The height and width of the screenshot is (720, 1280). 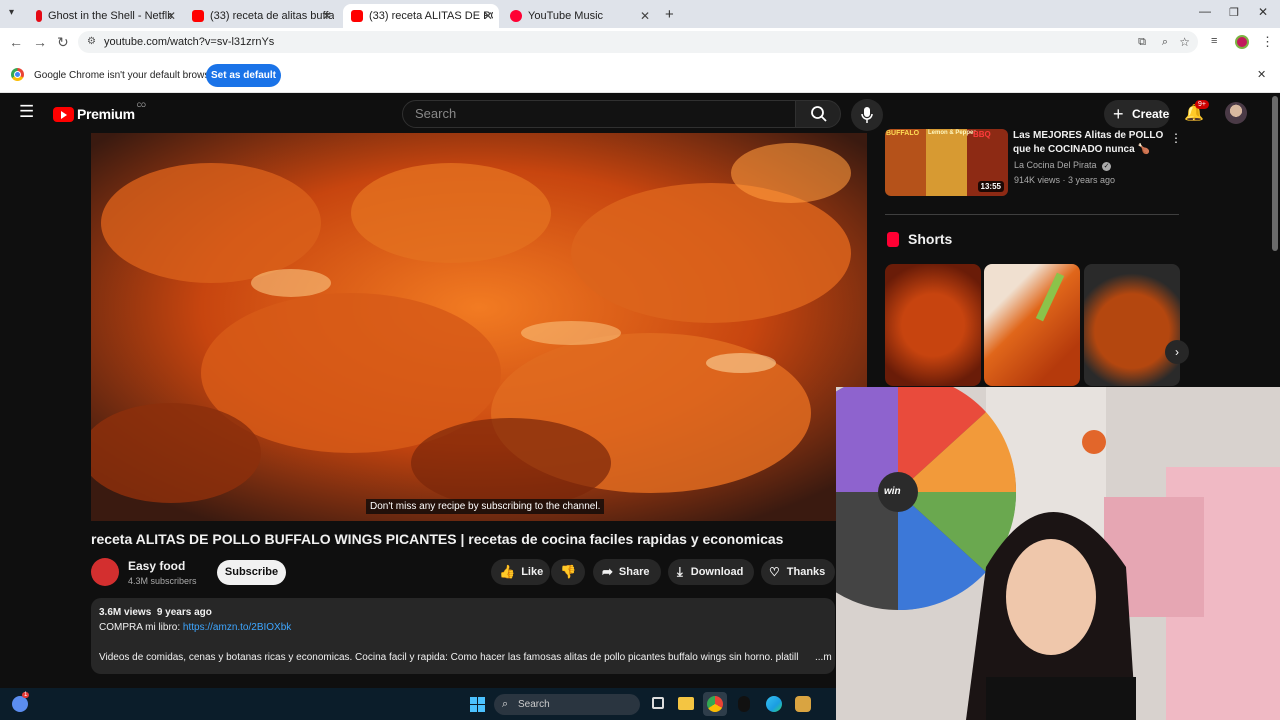 I want to click on edge-icon, so click(x=774, y=704).